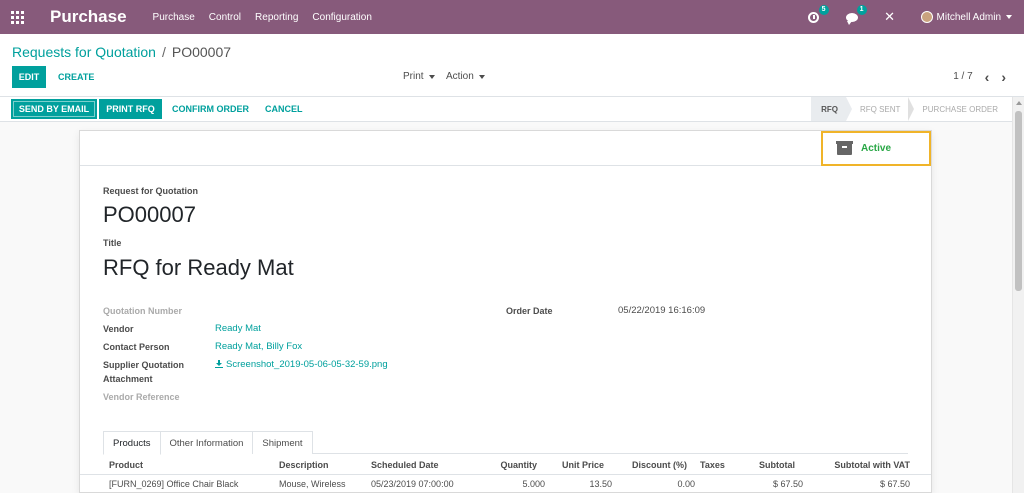  Describe the element at coordinates (762, 465) in the screenshot. I see `col-subtotal: Subtotal` at that location.